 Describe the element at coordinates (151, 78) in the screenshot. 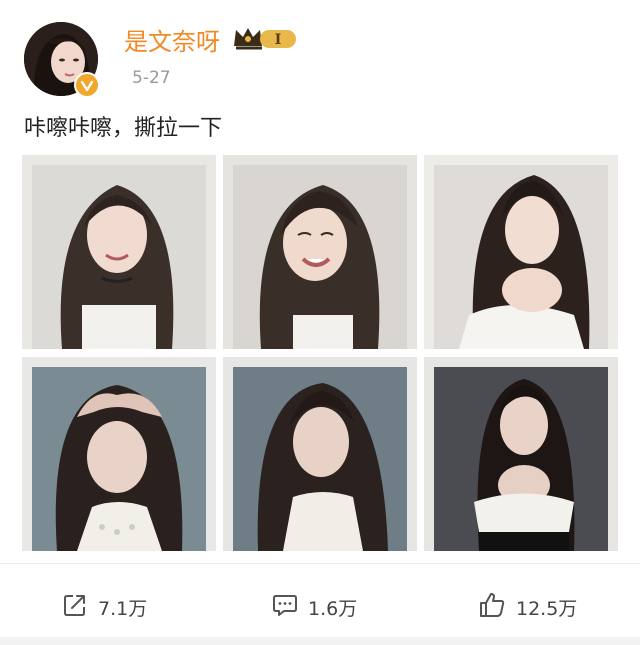

I see `post-date: 5-27` at that location.